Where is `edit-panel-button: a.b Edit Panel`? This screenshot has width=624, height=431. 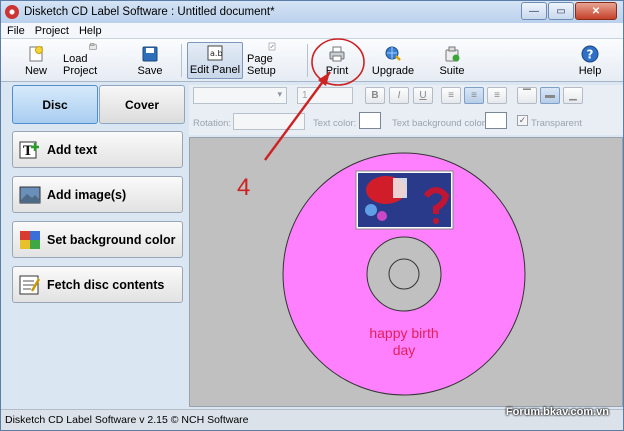 edit-panel-button: a.b Edit Panel is located at coordinates (215, 60).